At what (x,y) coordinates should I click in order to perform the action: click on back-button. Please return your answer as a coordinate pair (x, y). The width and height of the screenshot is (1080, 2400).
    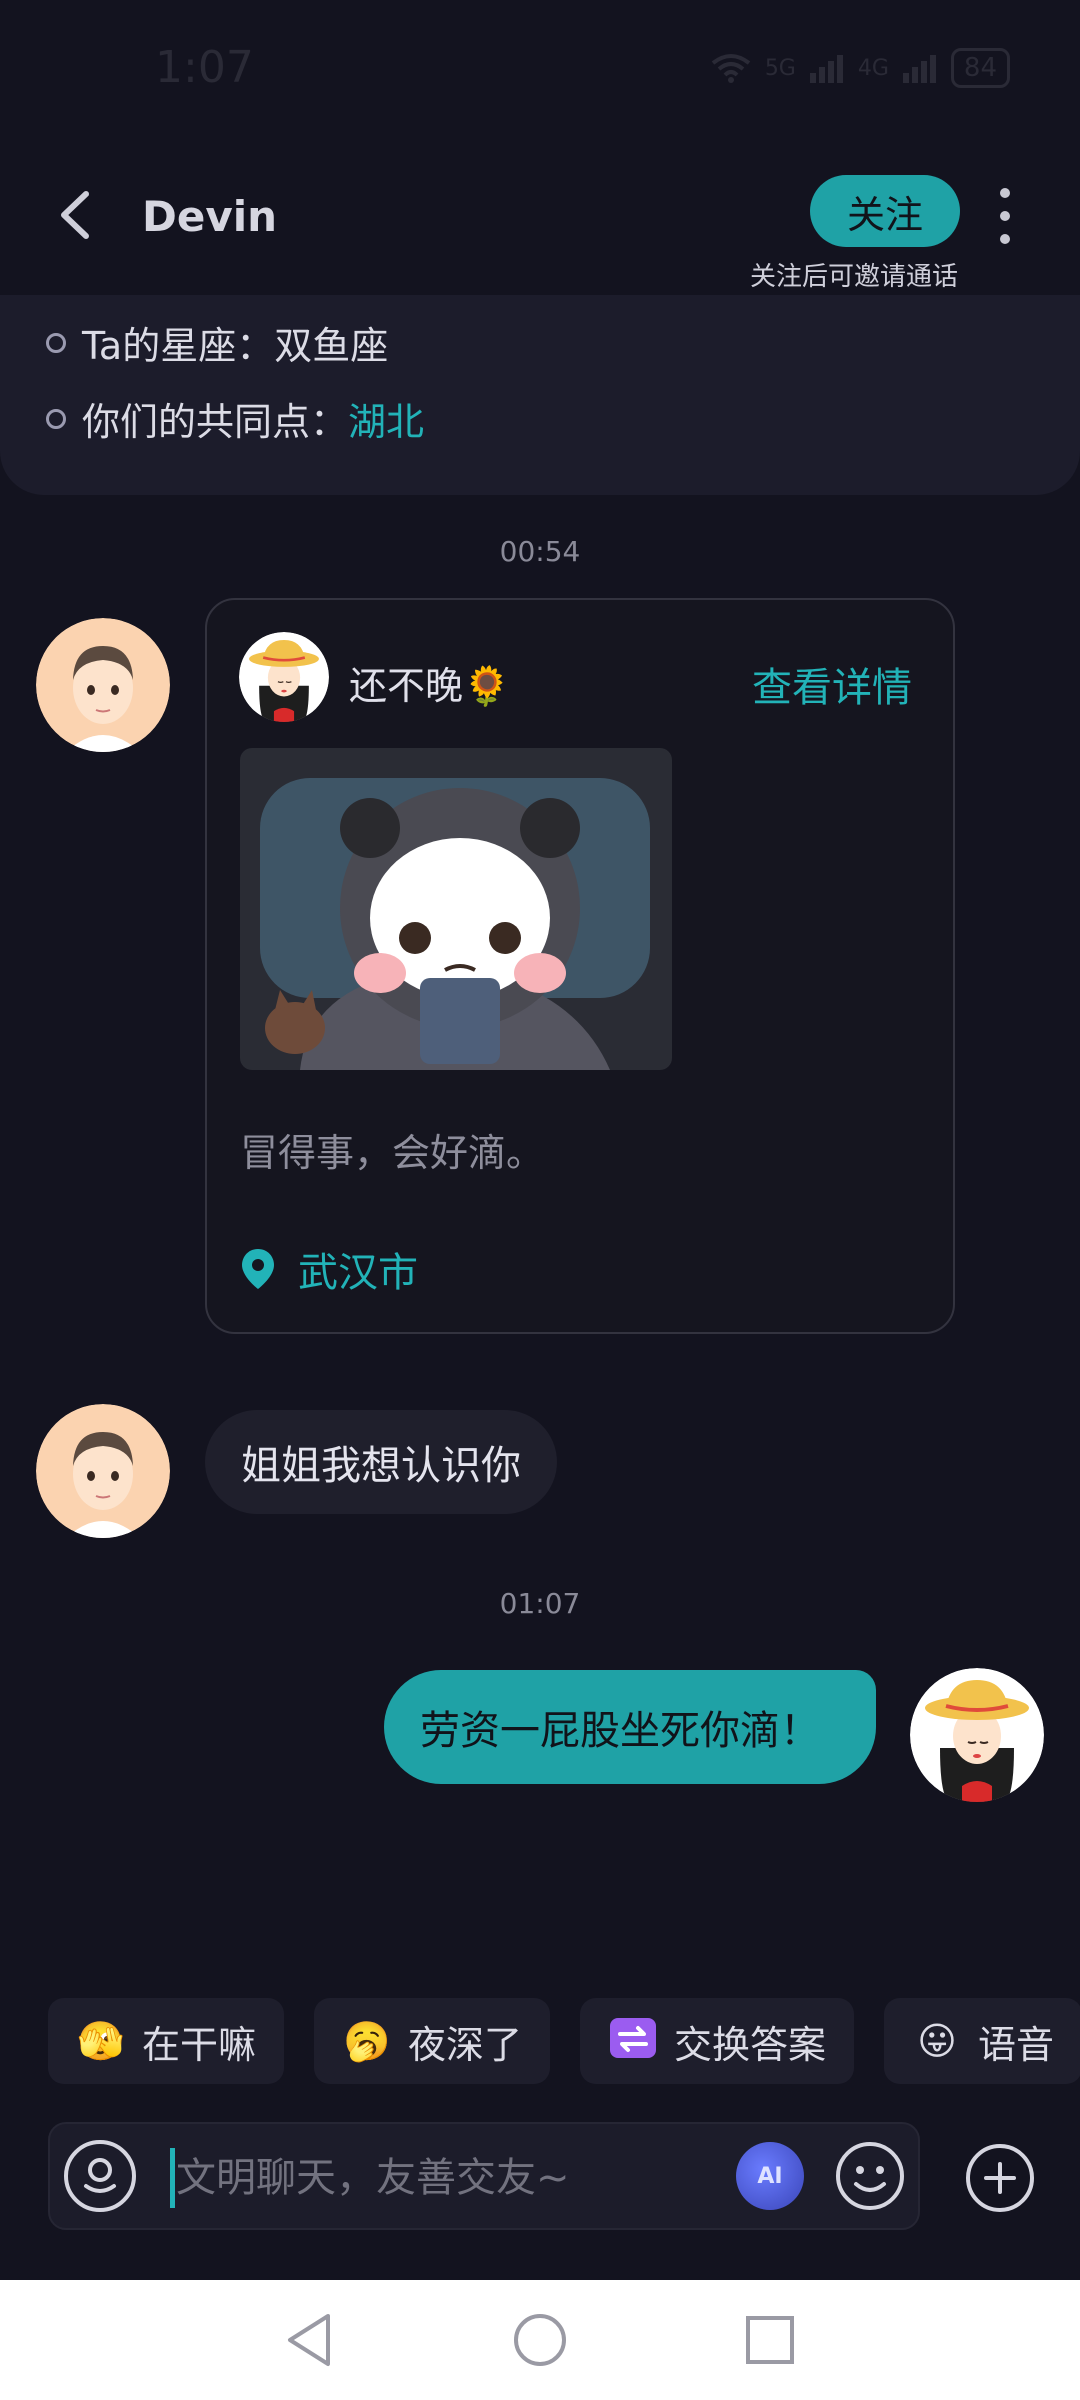
    Looking at the image, I should click on (75, 215).